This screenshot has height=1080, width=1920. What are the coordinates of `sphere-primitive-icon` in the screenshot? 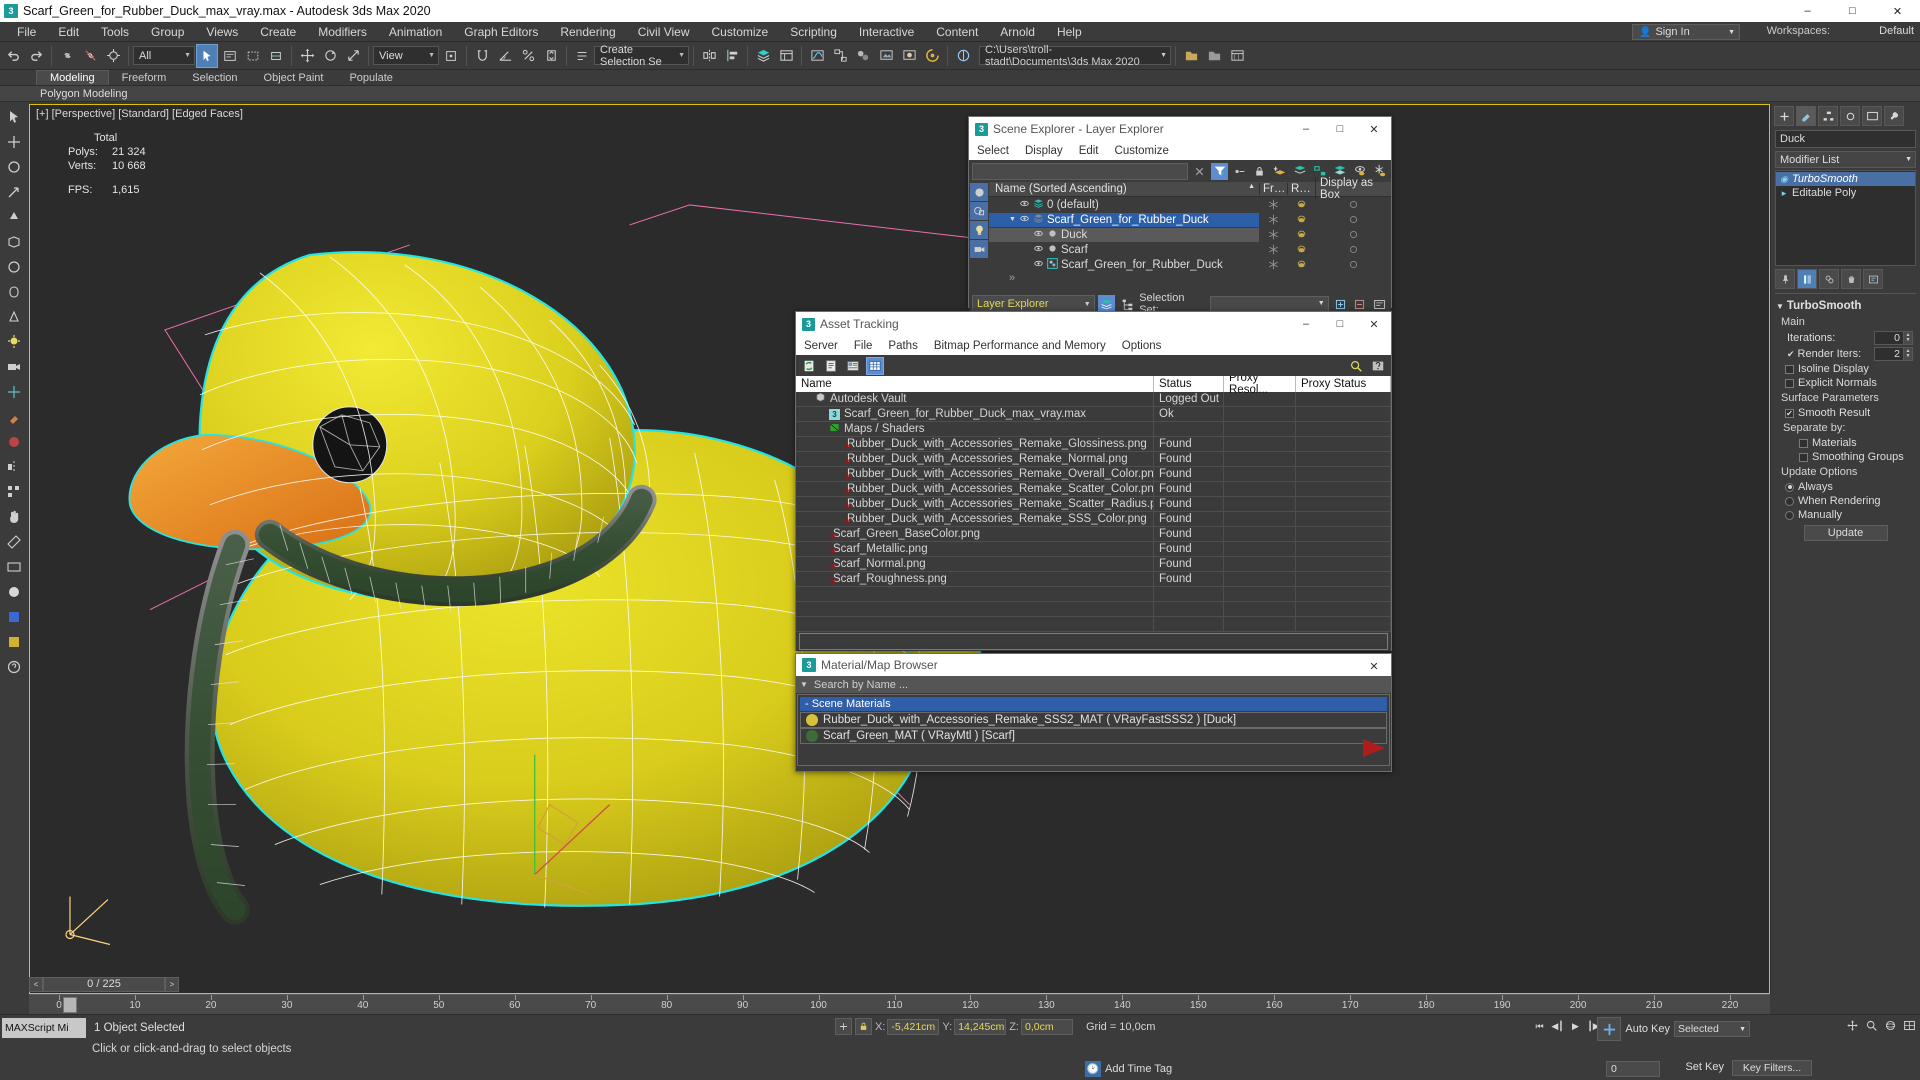 It's located at (14, 267).